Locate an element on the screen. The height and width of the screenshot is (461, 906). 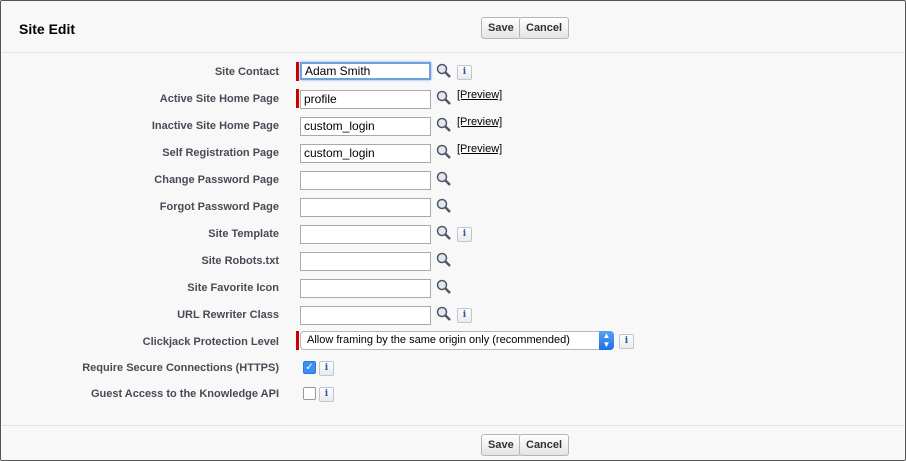
active-home-input: profile is located at coordinates (365, 99).